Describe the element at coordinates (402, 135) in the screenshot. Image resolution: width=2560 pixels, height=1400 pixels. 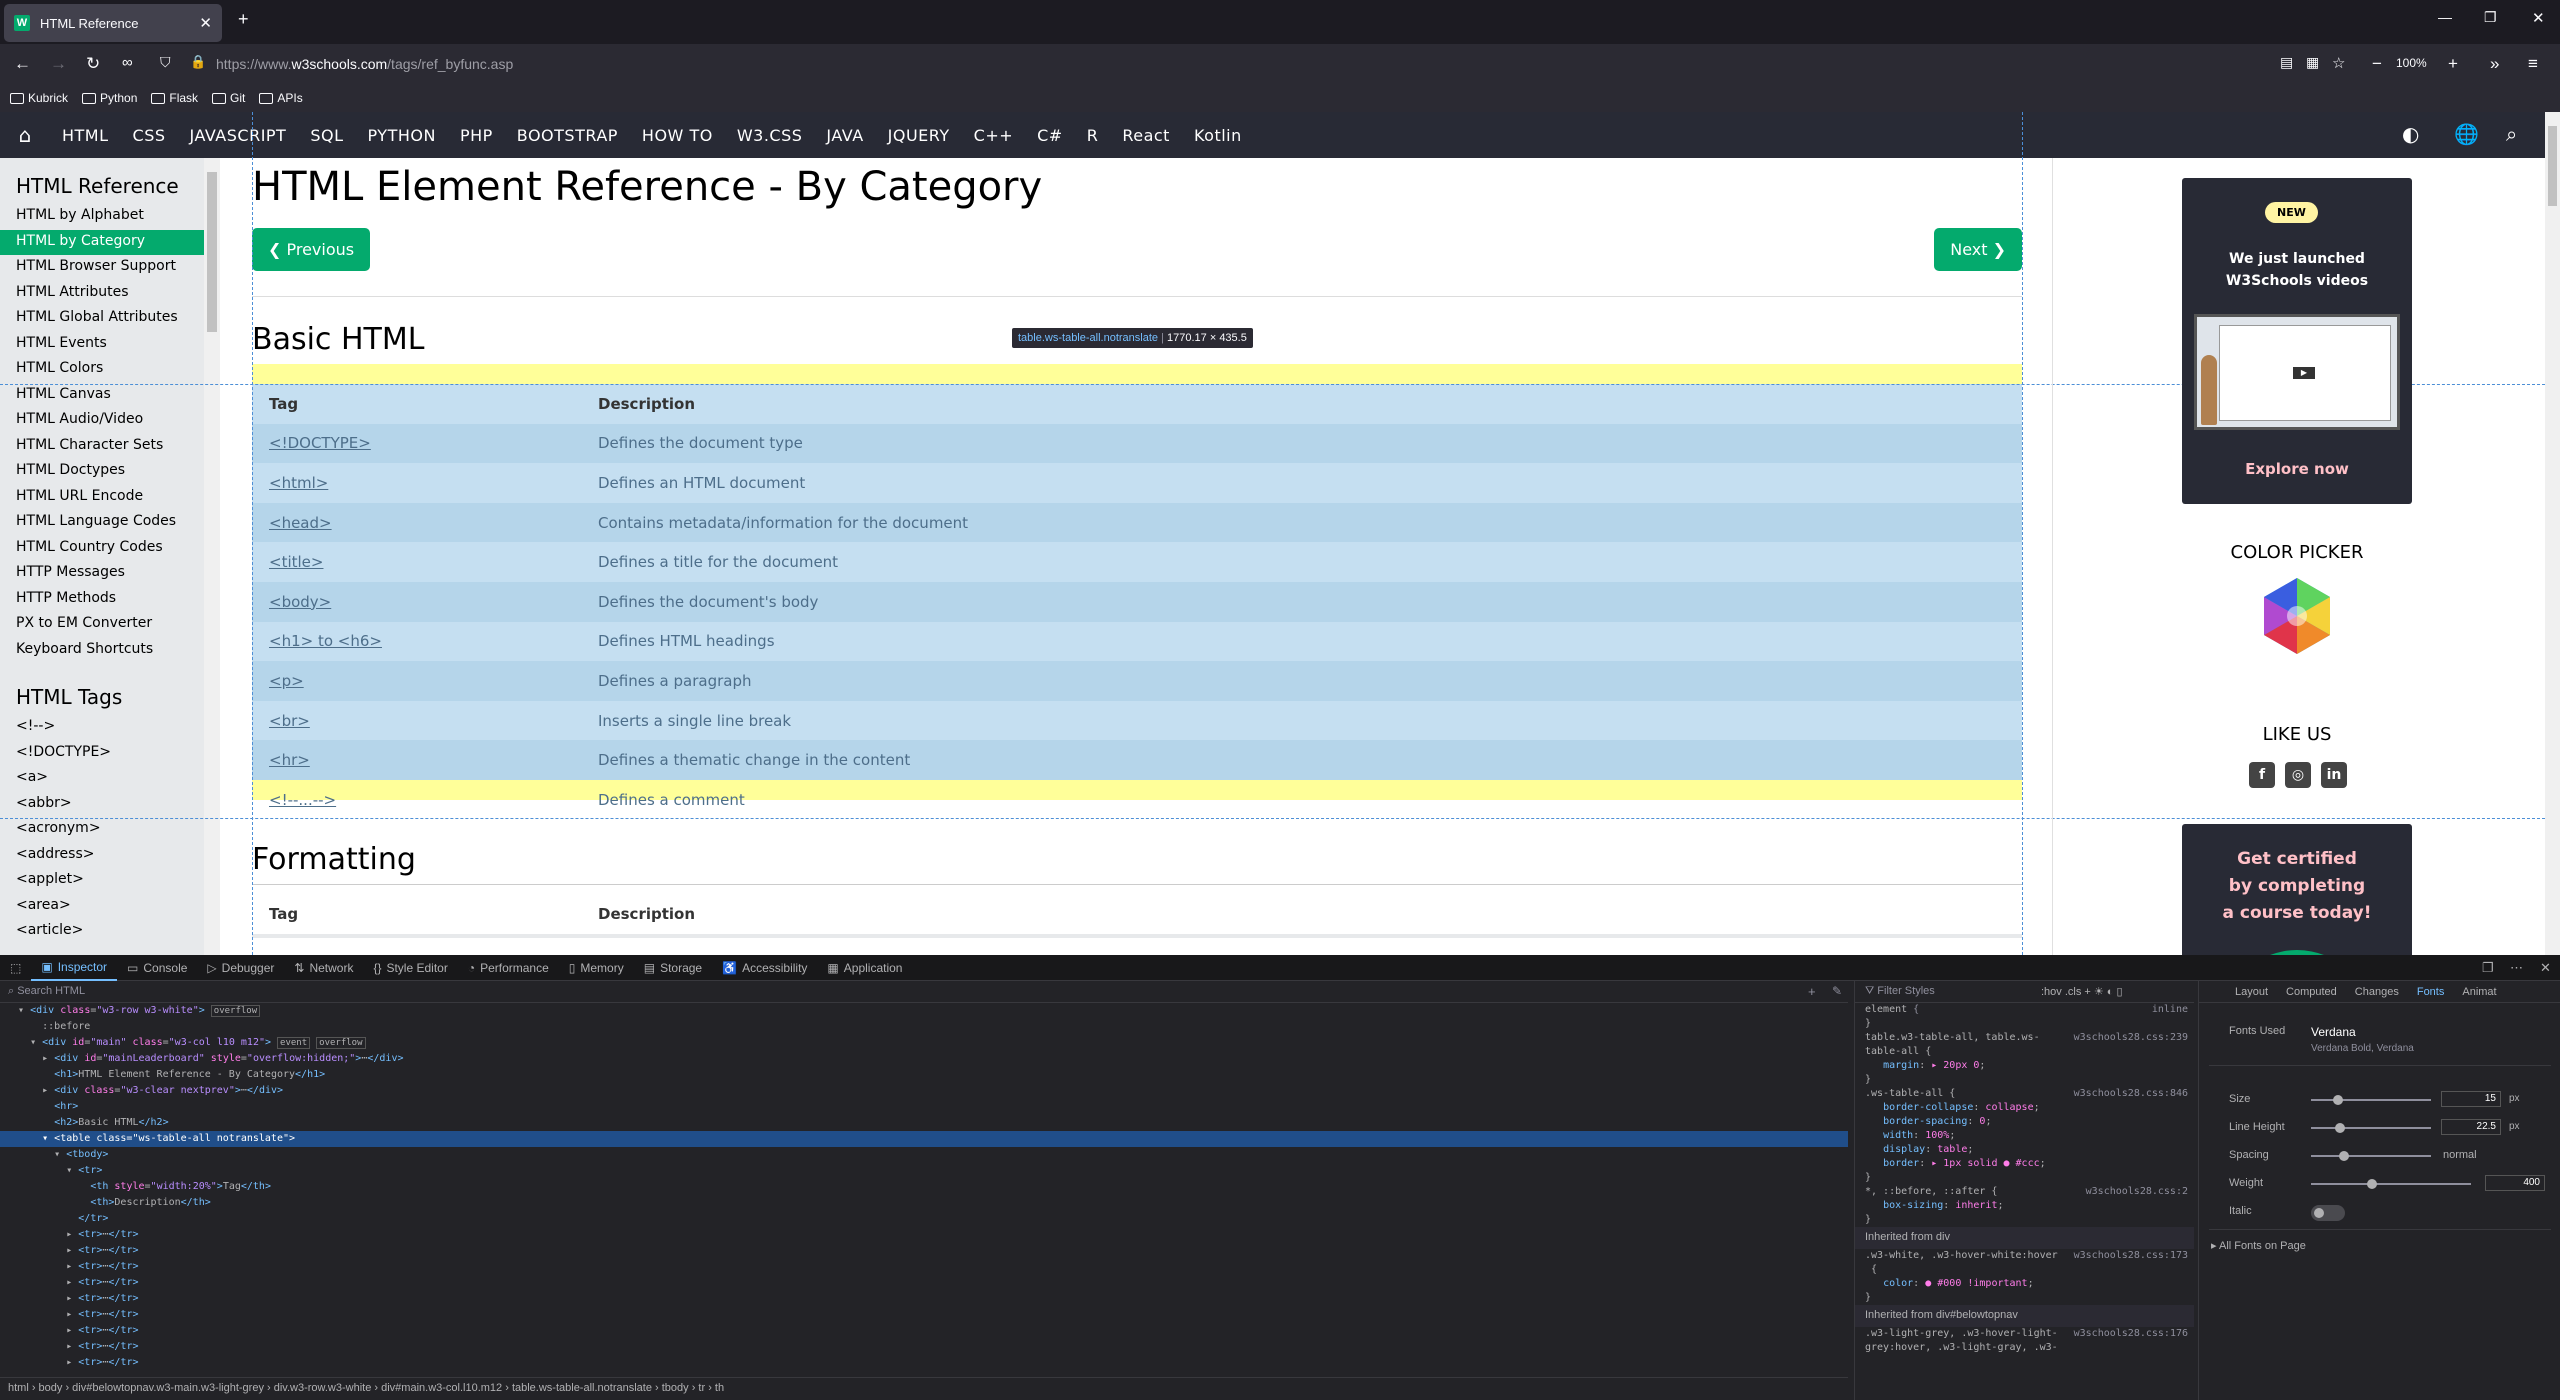
I see `nav-python: PYTHON` at that location.